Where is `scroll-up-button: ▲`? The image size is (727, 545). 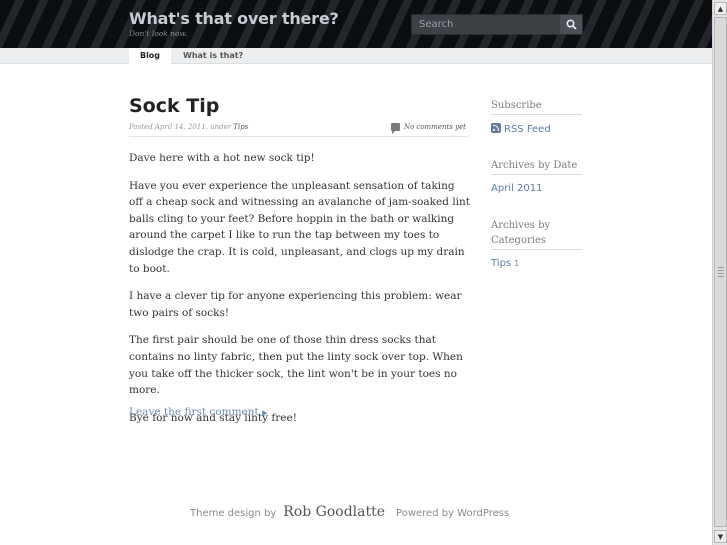 scroll-up-button: ▲ is located at coordinates (720, 8).